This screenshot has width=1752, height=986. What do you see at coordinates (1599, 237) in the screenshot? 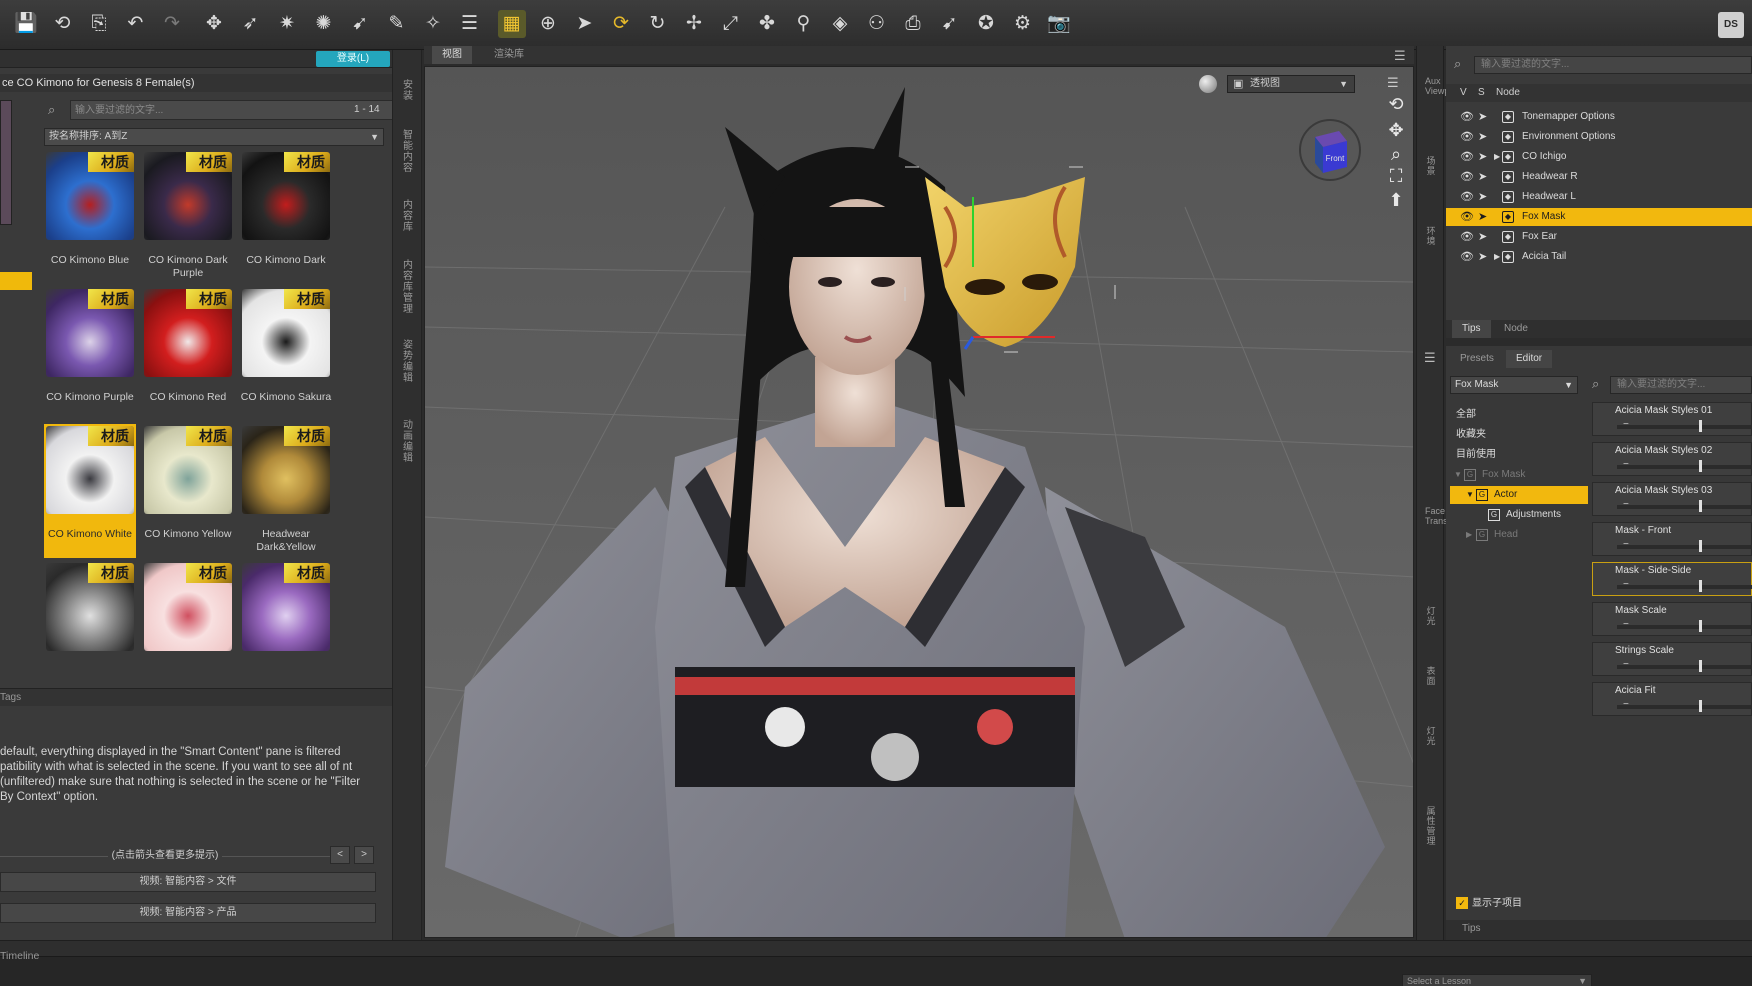
I see `node-row: 👁 ➤ ◆ Fox Ear` at bounding box center [1599, 237].